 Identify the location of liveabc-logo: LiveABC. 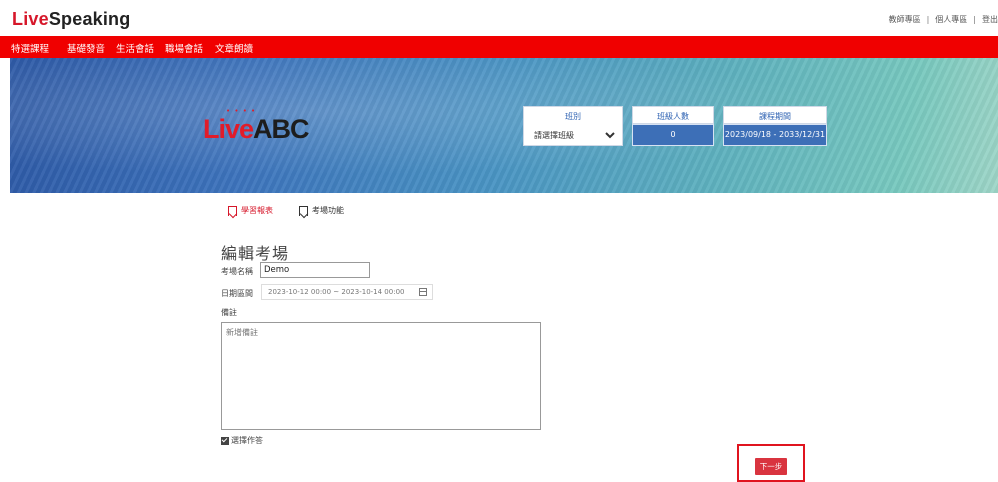
(256, 129).